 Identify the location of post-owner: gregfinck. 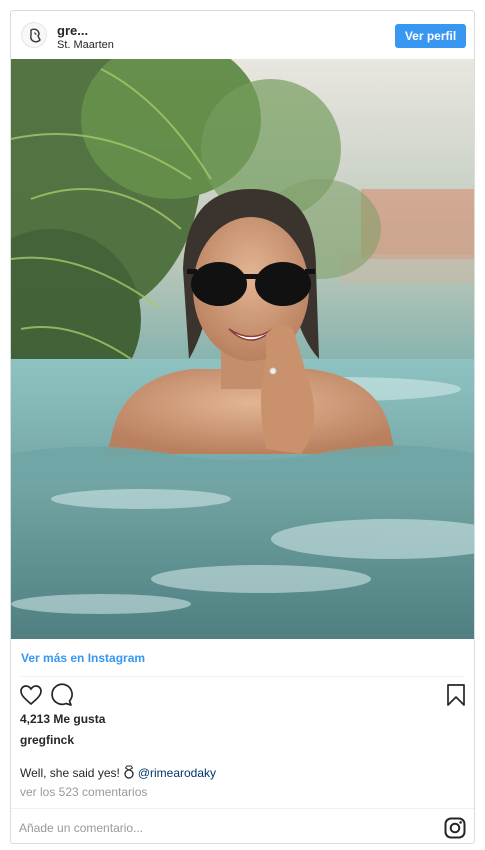
(47, 740).